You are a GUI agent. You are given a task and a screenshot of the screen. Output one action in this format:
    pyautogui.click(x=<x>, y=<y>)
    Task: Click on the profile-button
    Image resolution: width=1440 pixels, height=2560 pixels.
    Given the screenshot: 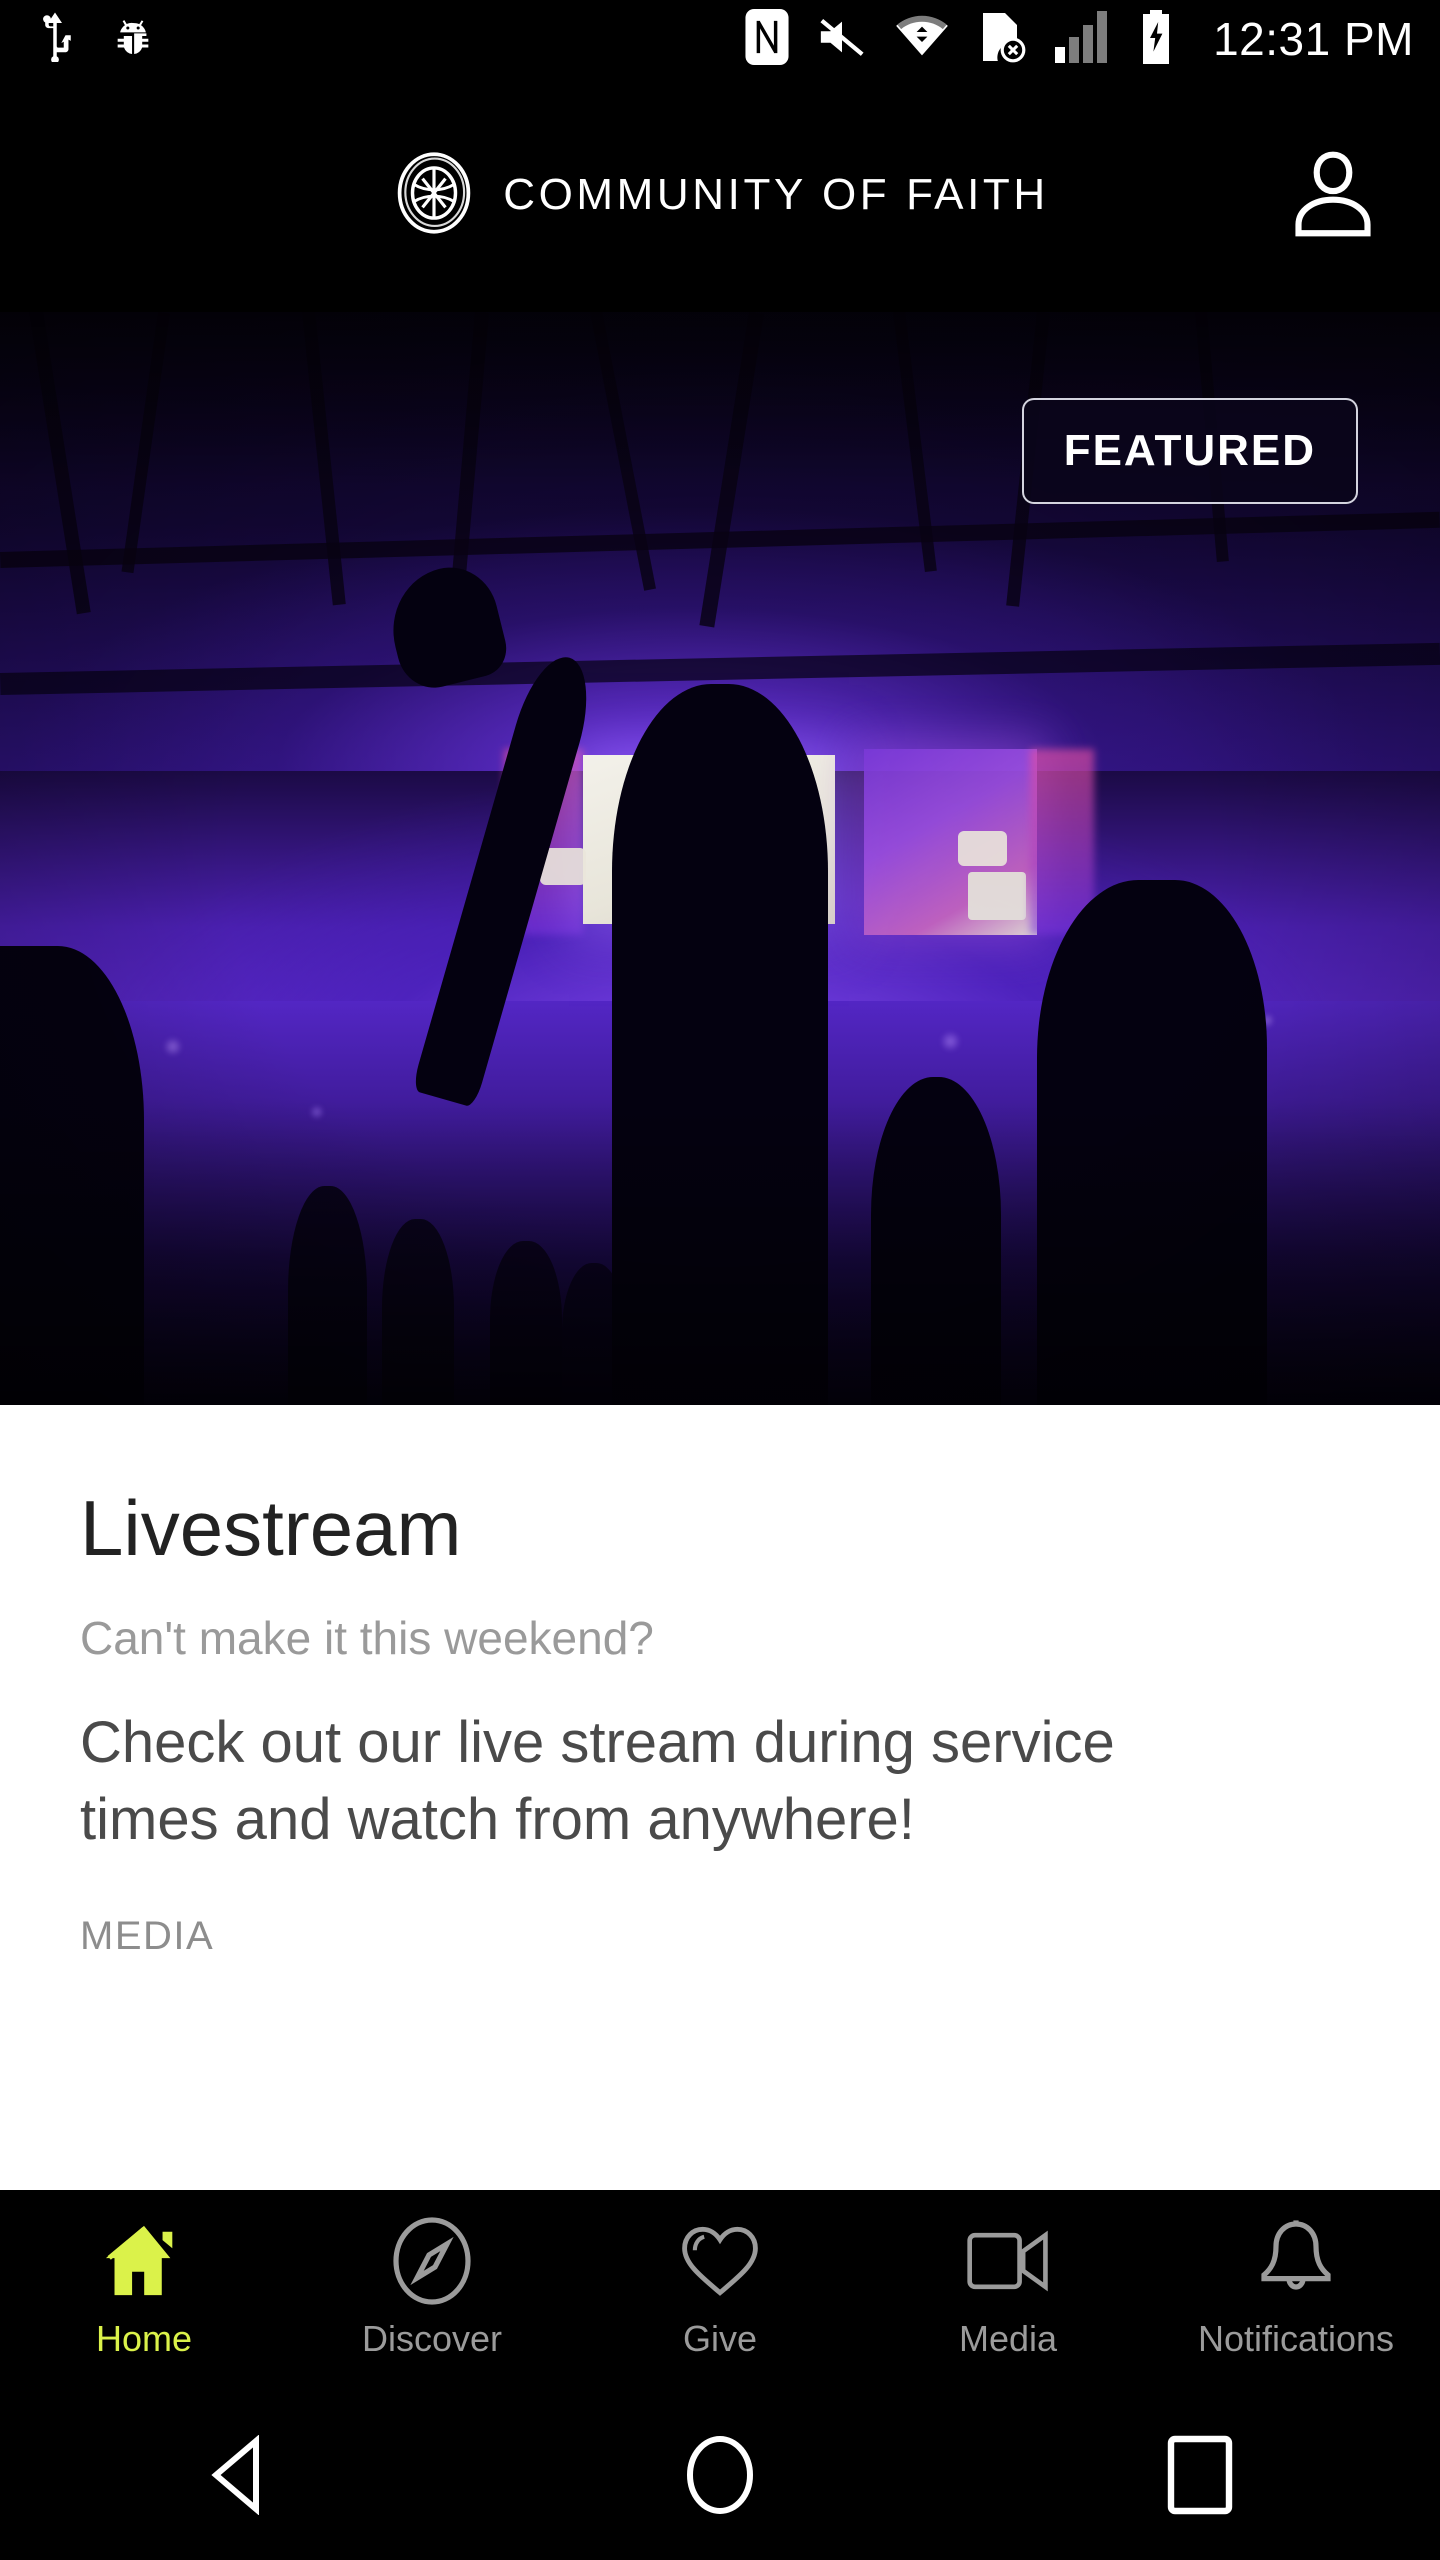 What is the action you would take?
    pyautogui.click(x=1333, y=195)
    